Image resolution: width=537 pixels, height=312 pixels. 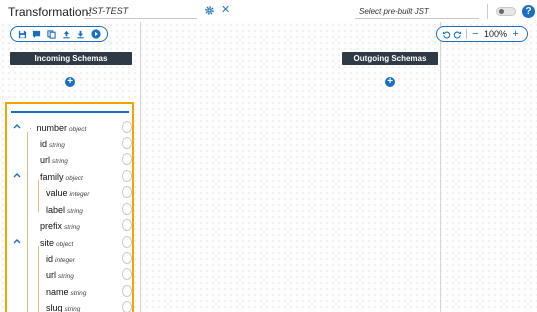 I want to click on schema-node: value integer, so click(x=67, y=192).